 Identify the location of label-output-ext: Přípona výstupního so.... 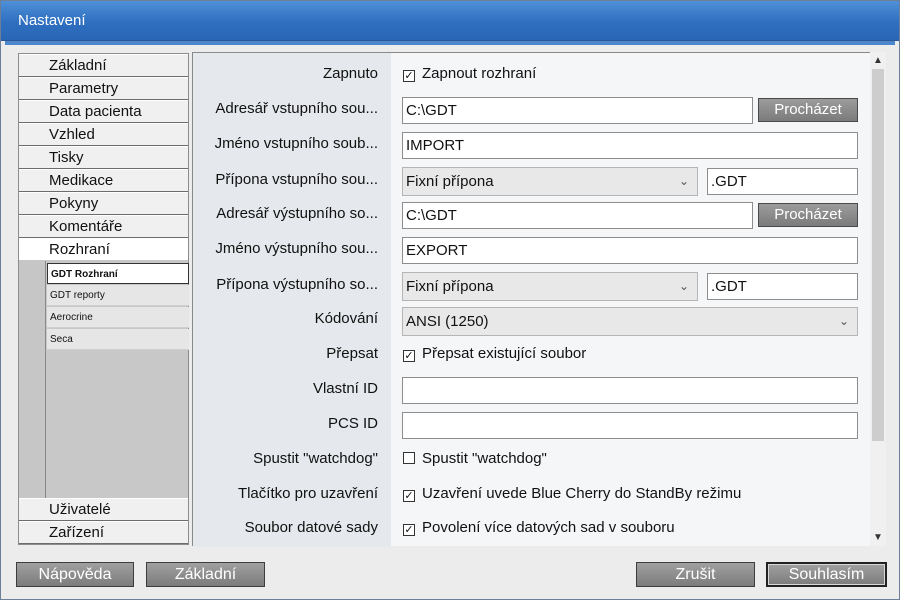
(297, 284).